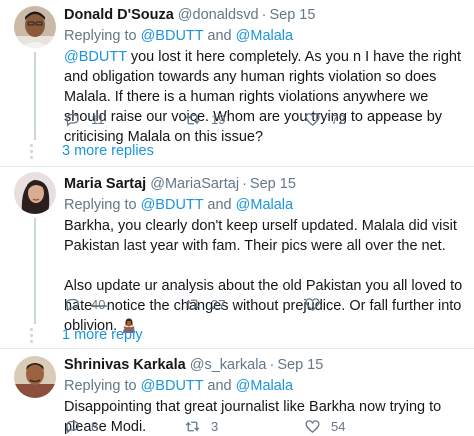  I want to click on tweet-header: Maria Sartaj @MariaSartaj · Sep 15, so click(264, 184).